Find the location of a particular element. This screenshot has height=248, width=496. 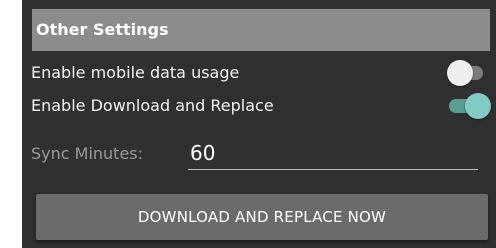

download-replace-label: Enable Download and Replace is located at coordinates (152, 105).